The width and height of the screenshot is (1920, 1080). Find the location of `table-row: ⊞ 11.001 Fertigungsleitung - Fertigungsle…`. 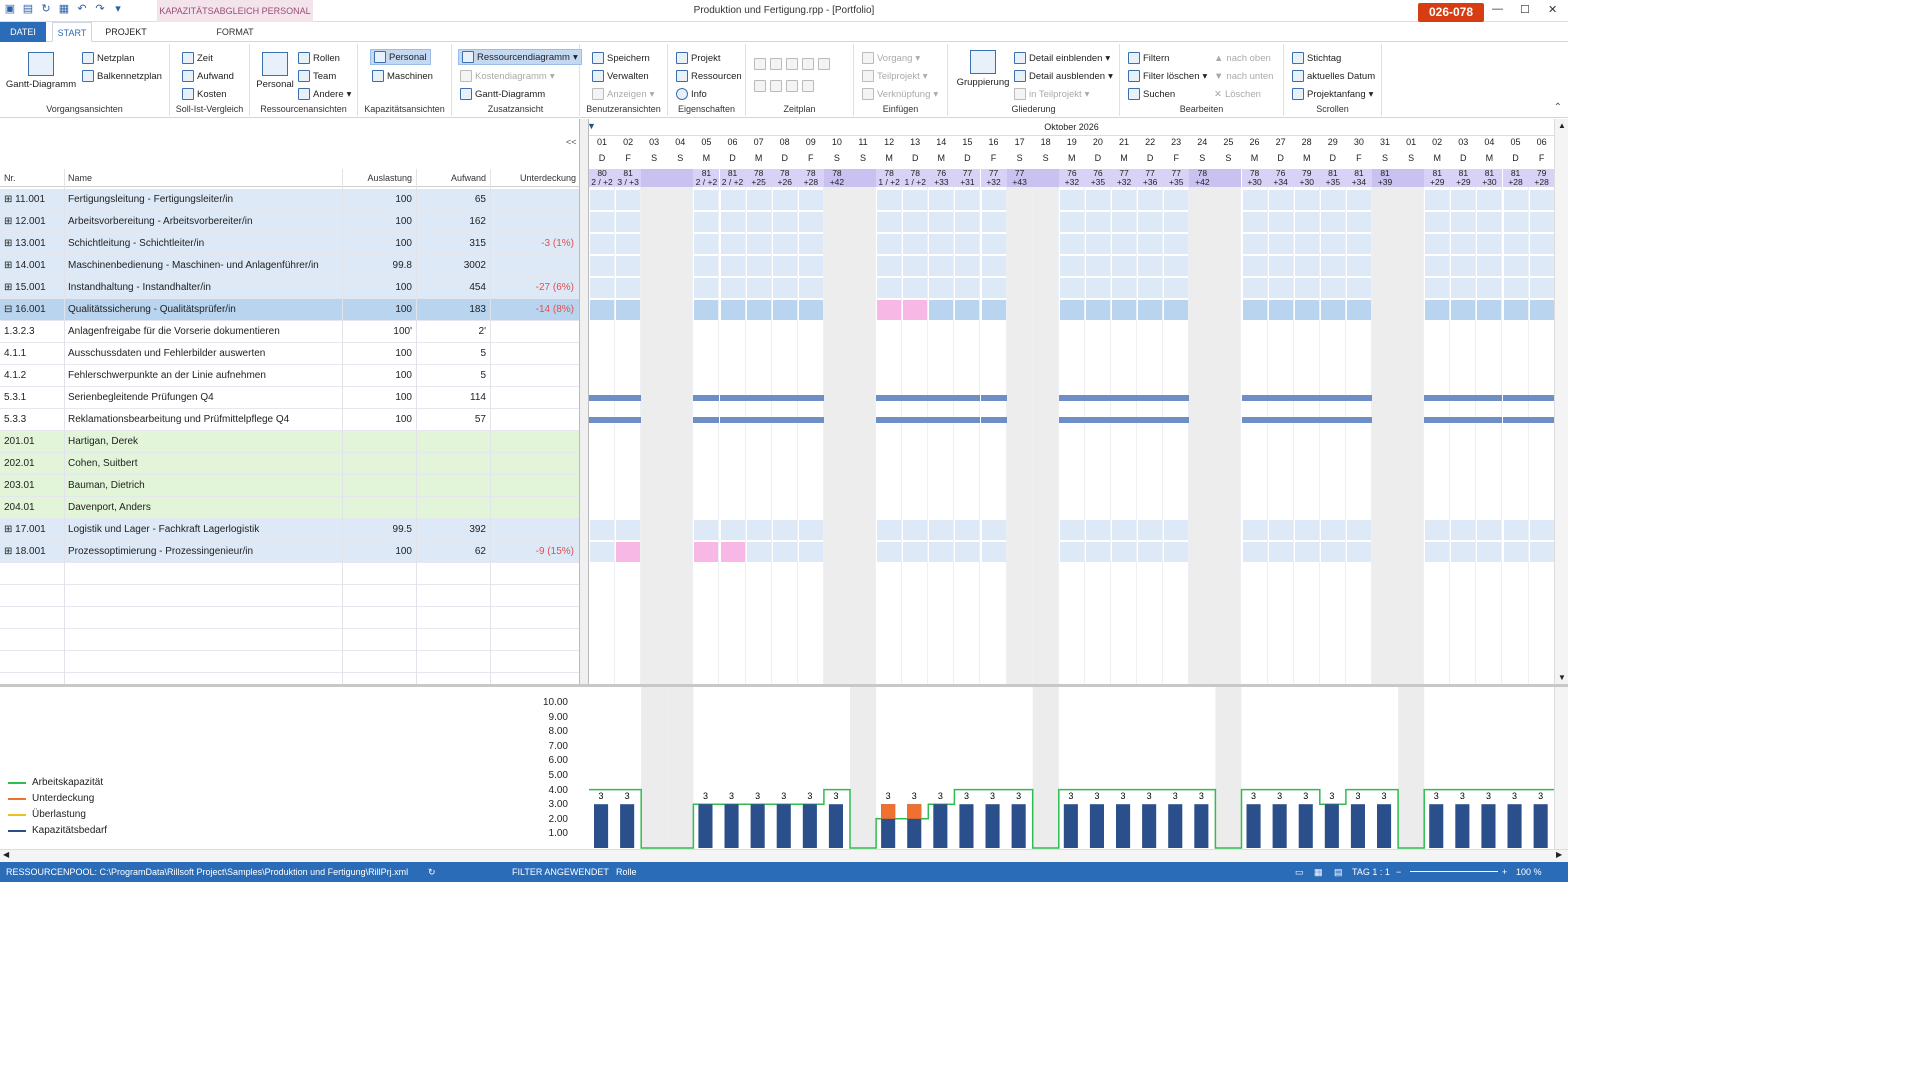

table-row: ⊞ 11.001 Fertigungsleitung - Fertigungsle… is located at coordinates (289, 200).